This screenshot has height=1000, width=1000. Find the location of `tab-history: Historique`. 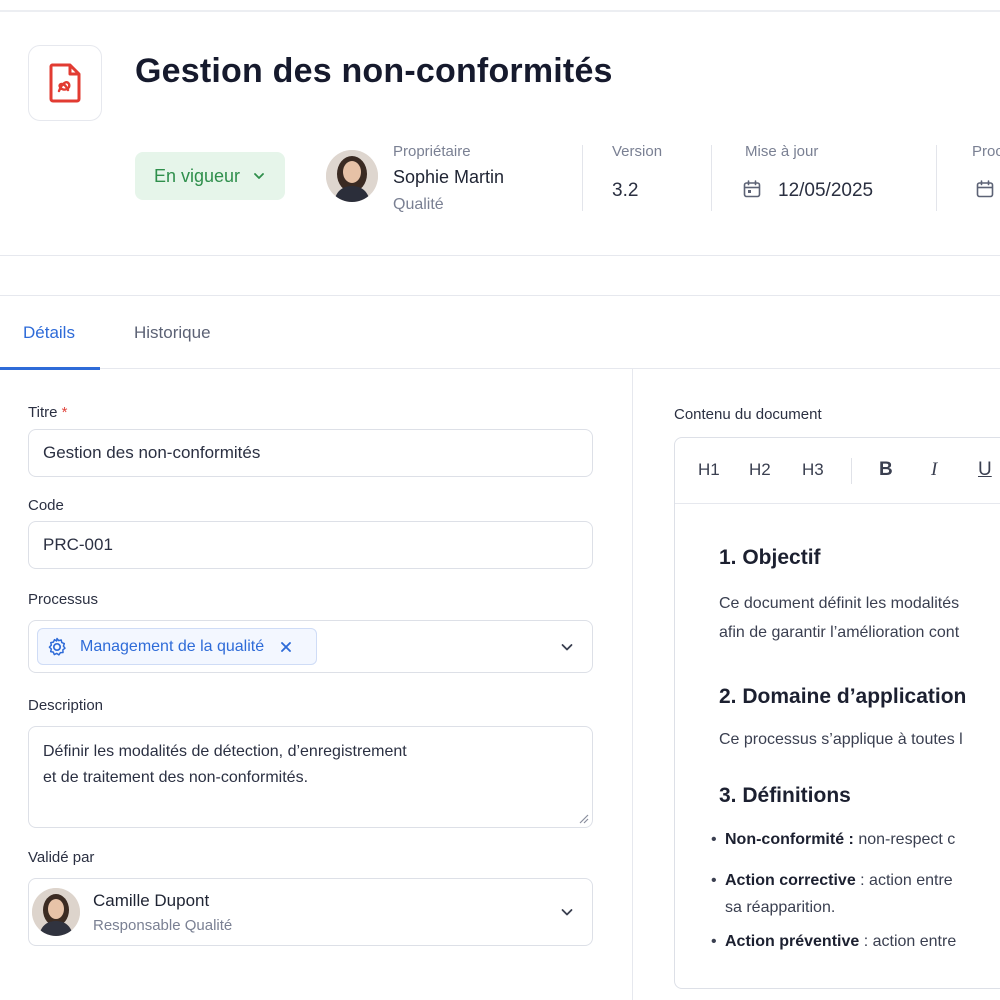

tab-history: Historique is located at coordinates (172, 333).